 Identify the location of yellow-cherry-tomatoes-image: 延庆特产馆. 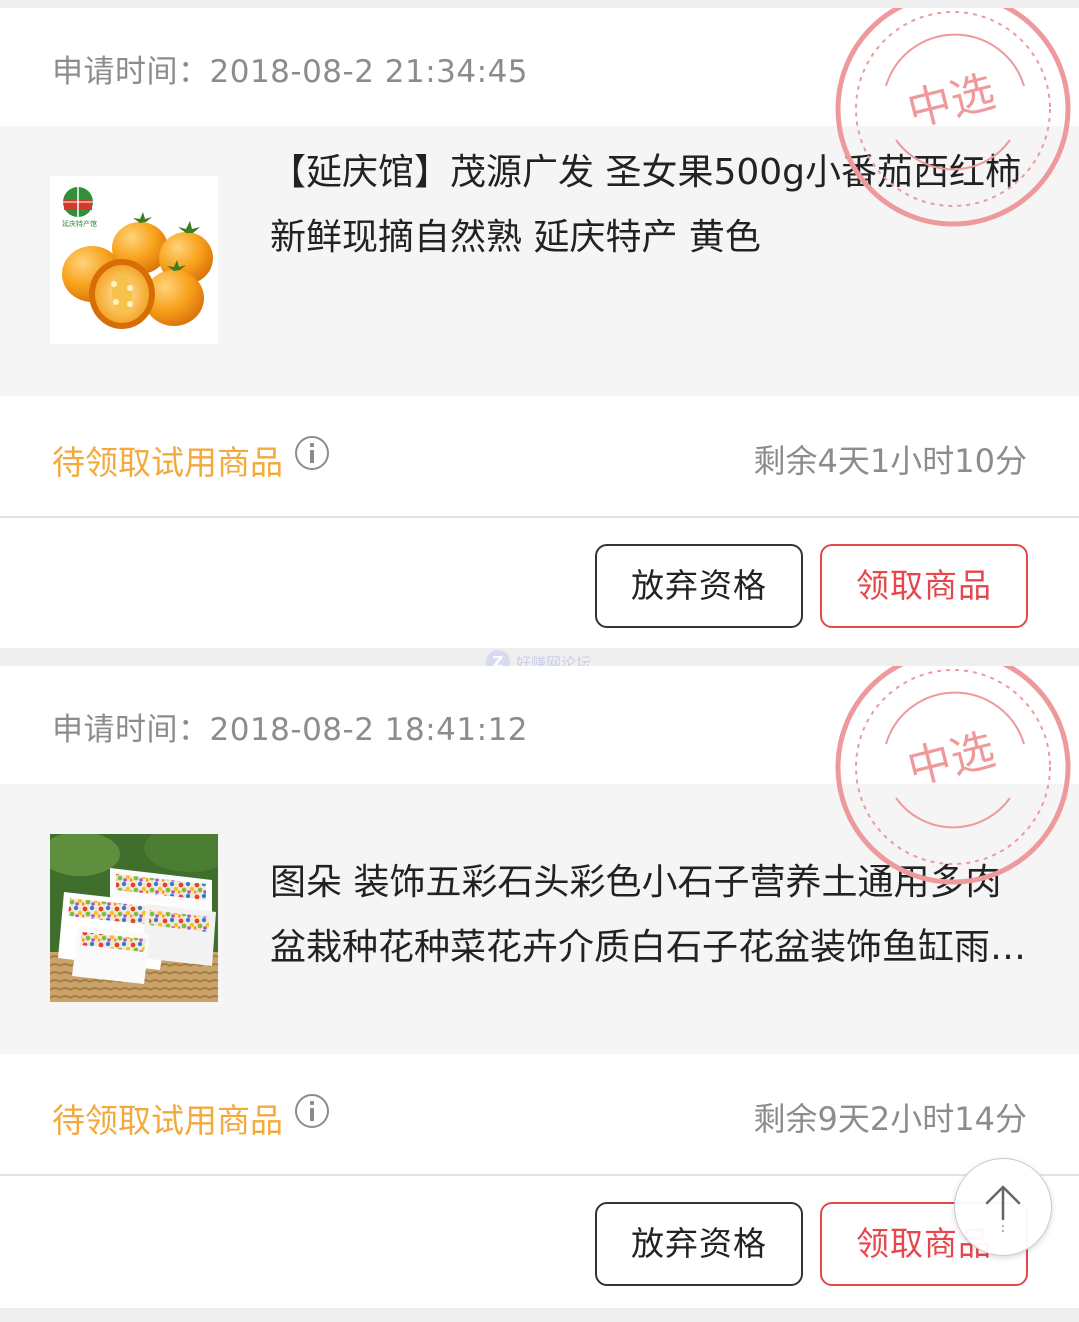
(134, 260).